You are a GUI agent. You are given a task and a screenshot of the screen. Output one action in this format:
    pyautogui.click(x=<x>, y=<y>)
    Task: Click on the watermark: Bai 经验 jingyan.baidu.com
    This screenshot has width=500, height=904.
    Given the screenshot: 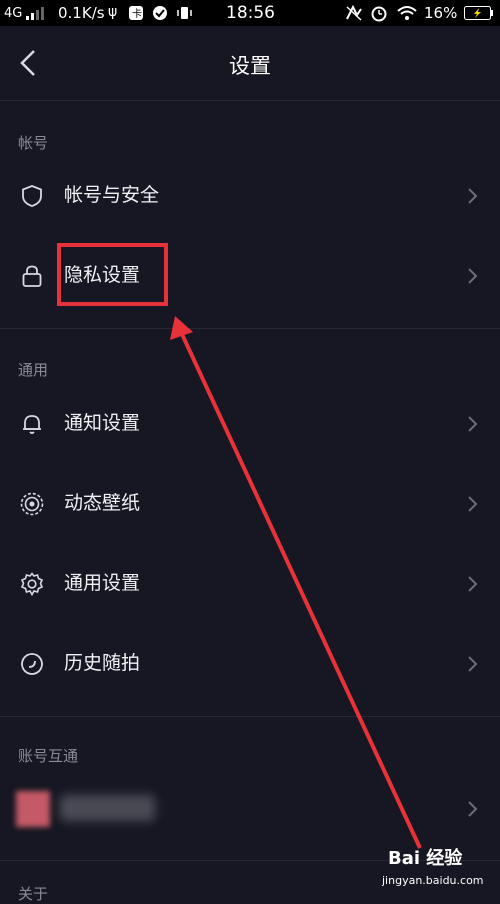 What is the action you would take?
    pyautogui.click(x=441, y=868)
    